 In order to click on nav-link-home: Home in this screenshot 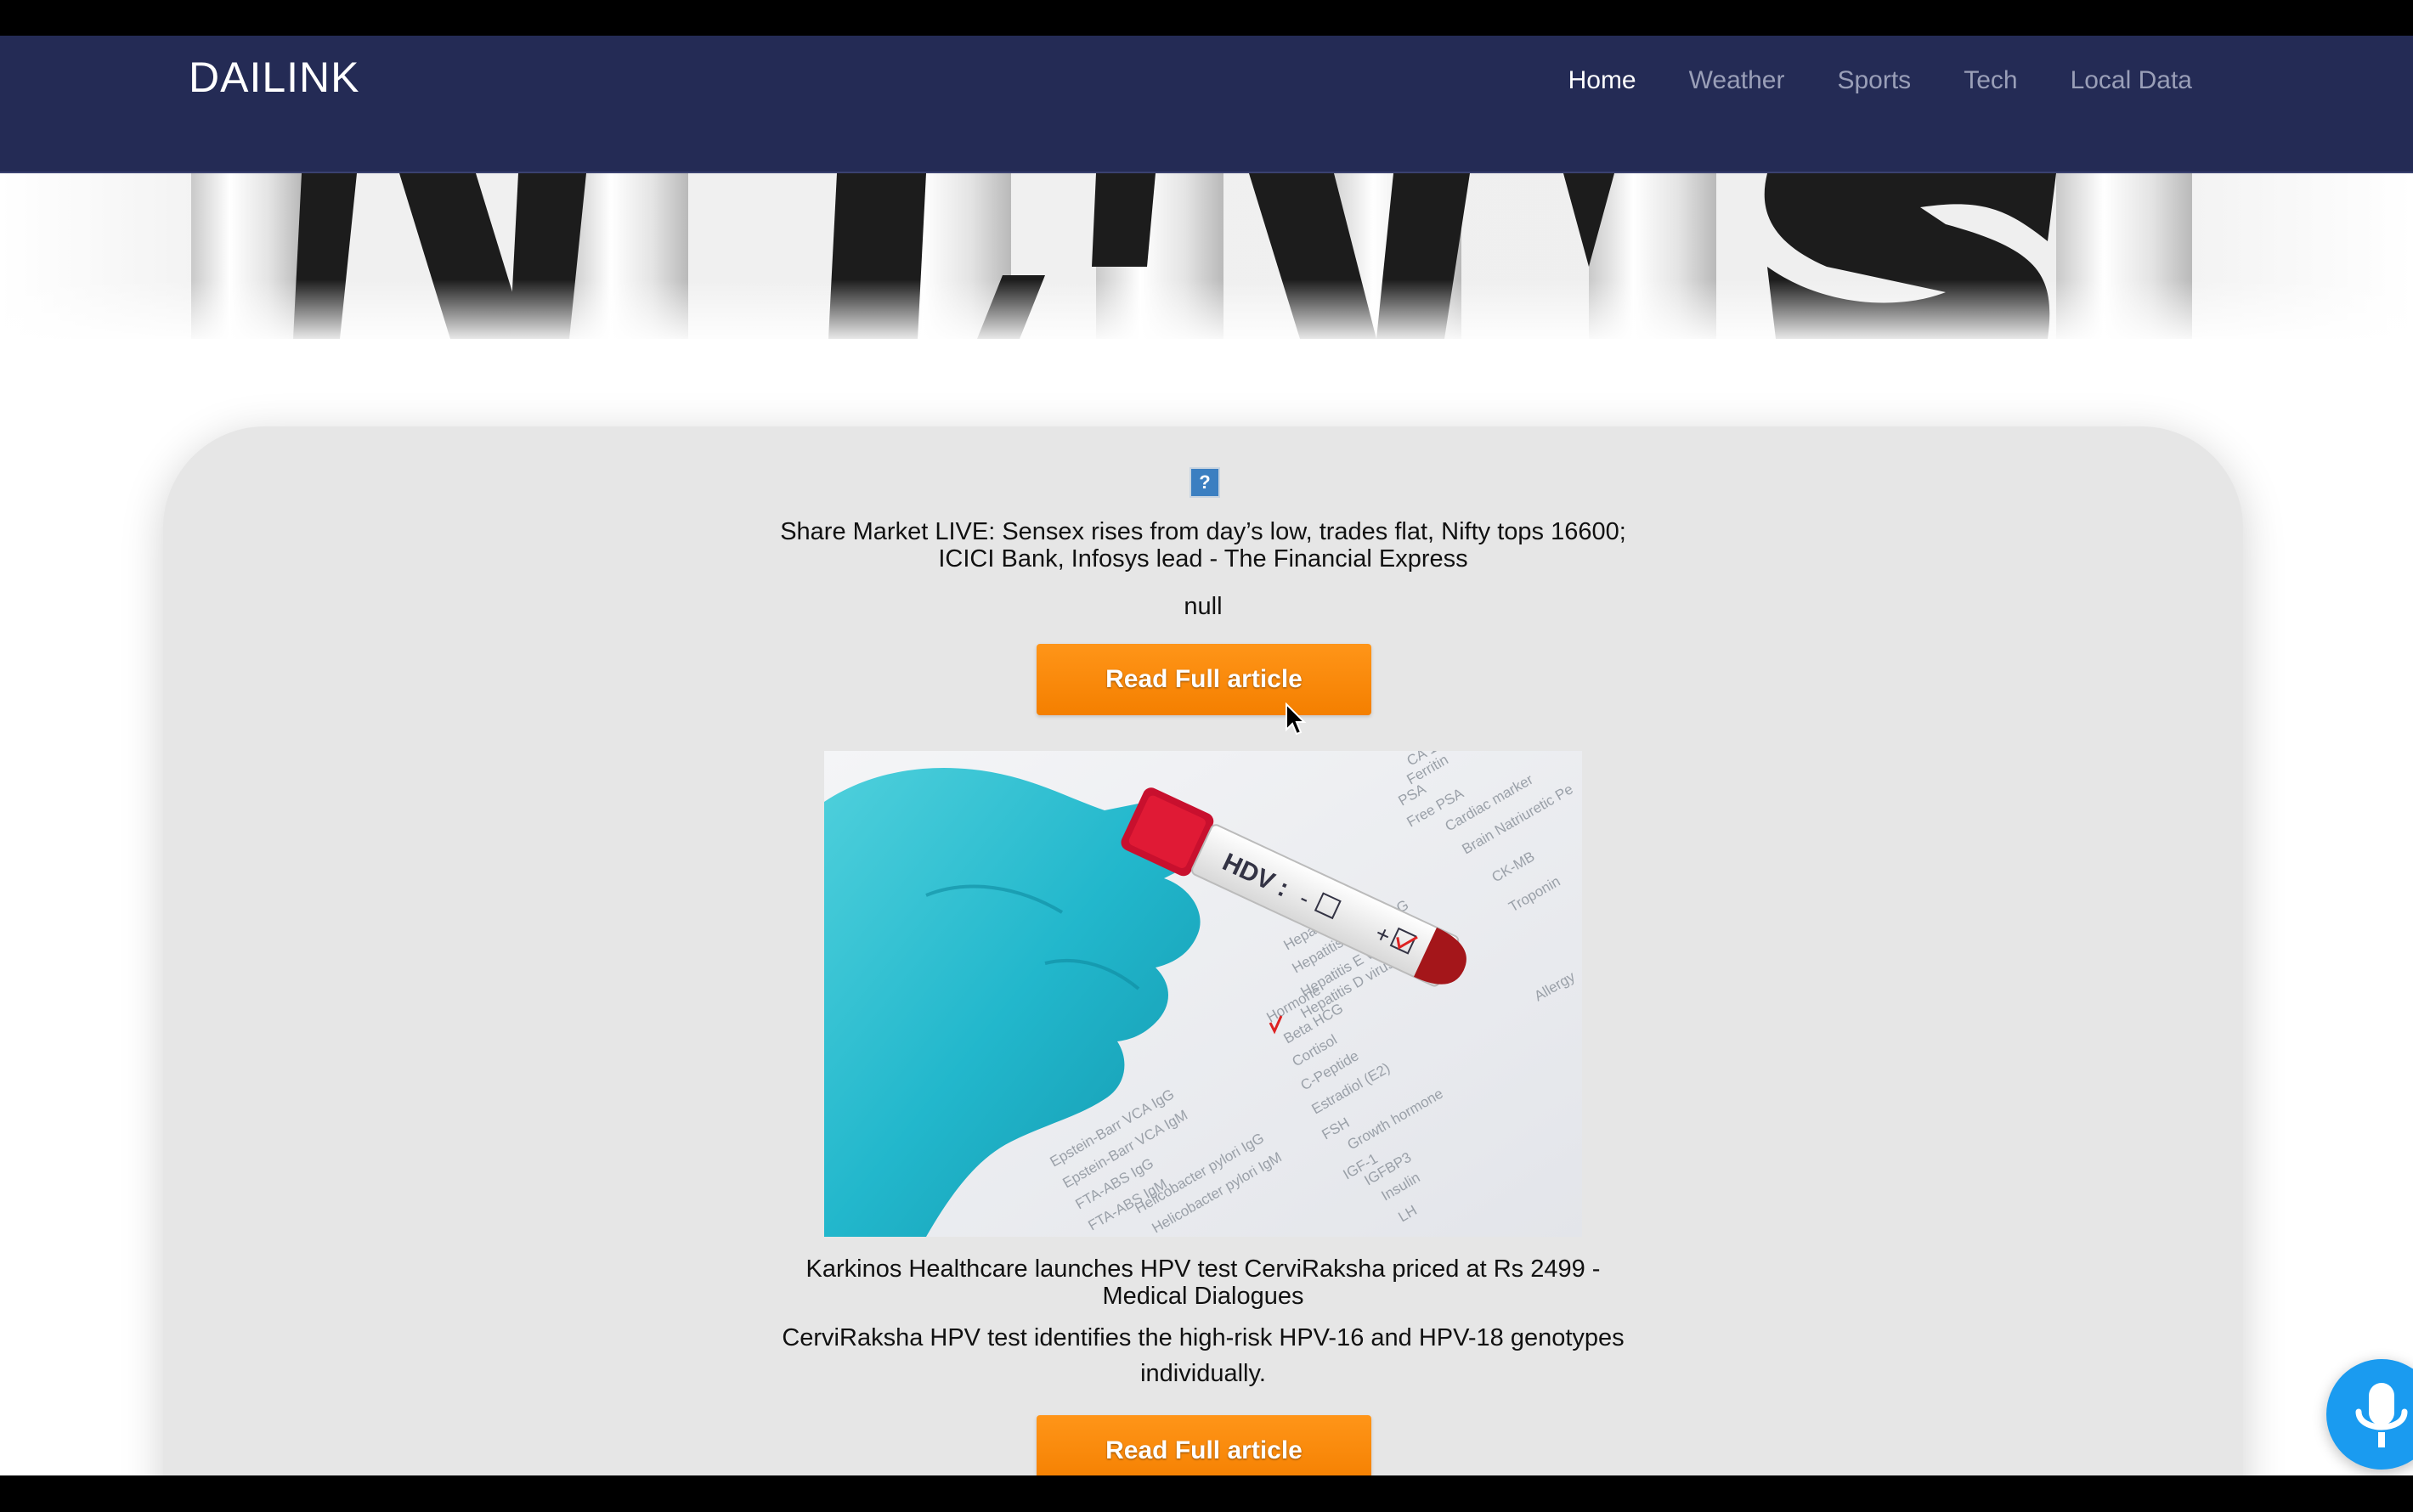, I will do `click(1602, 80)`.